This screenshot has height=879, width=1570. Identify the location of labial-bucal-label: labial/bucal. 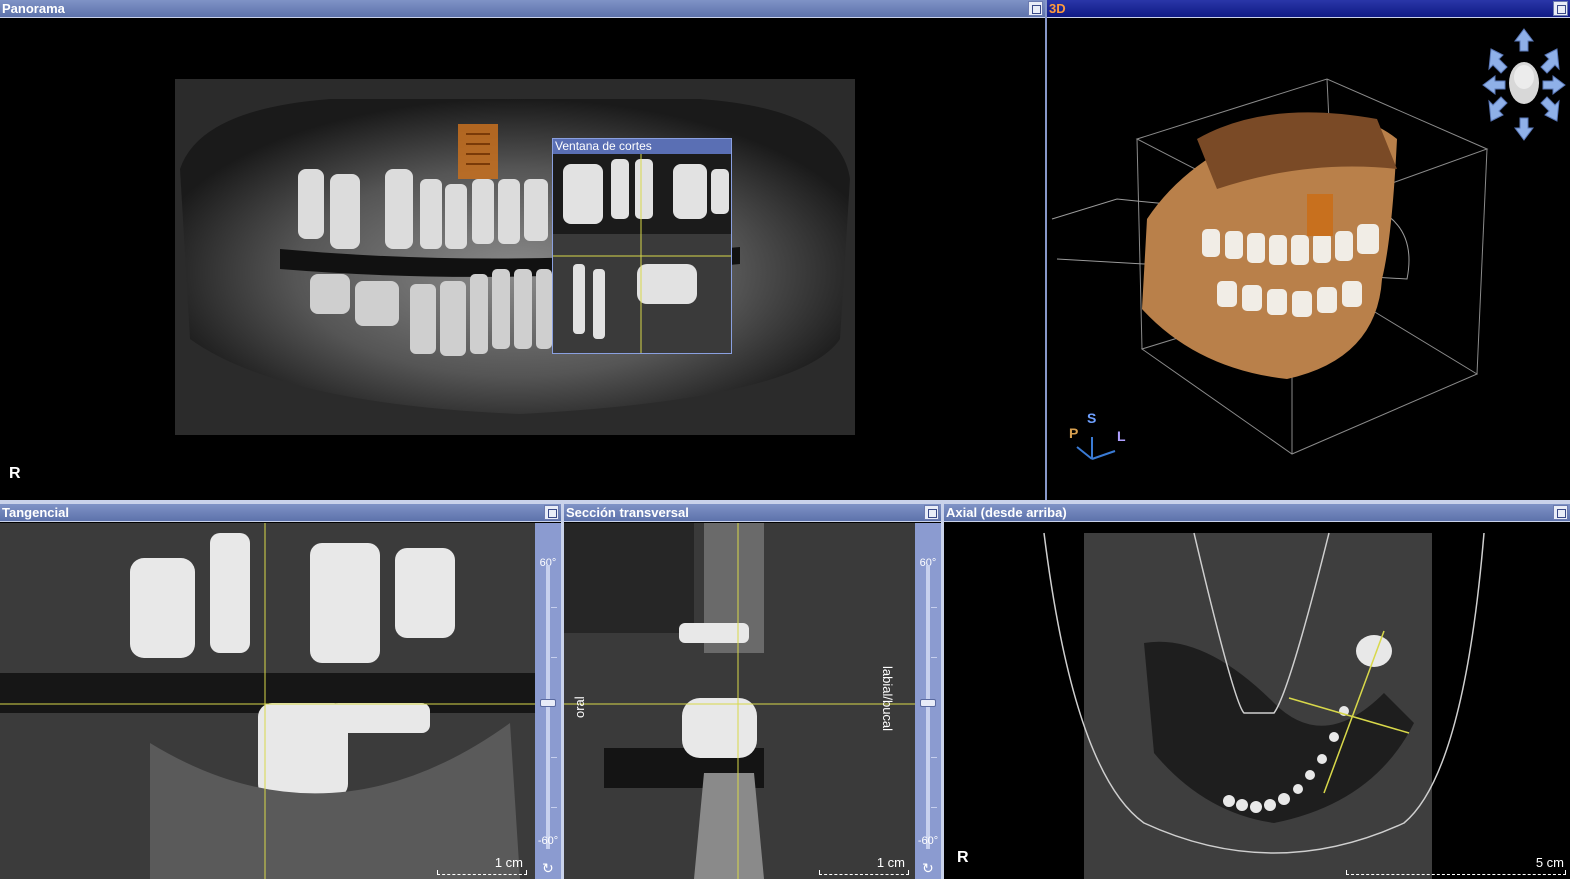
(887, 699).